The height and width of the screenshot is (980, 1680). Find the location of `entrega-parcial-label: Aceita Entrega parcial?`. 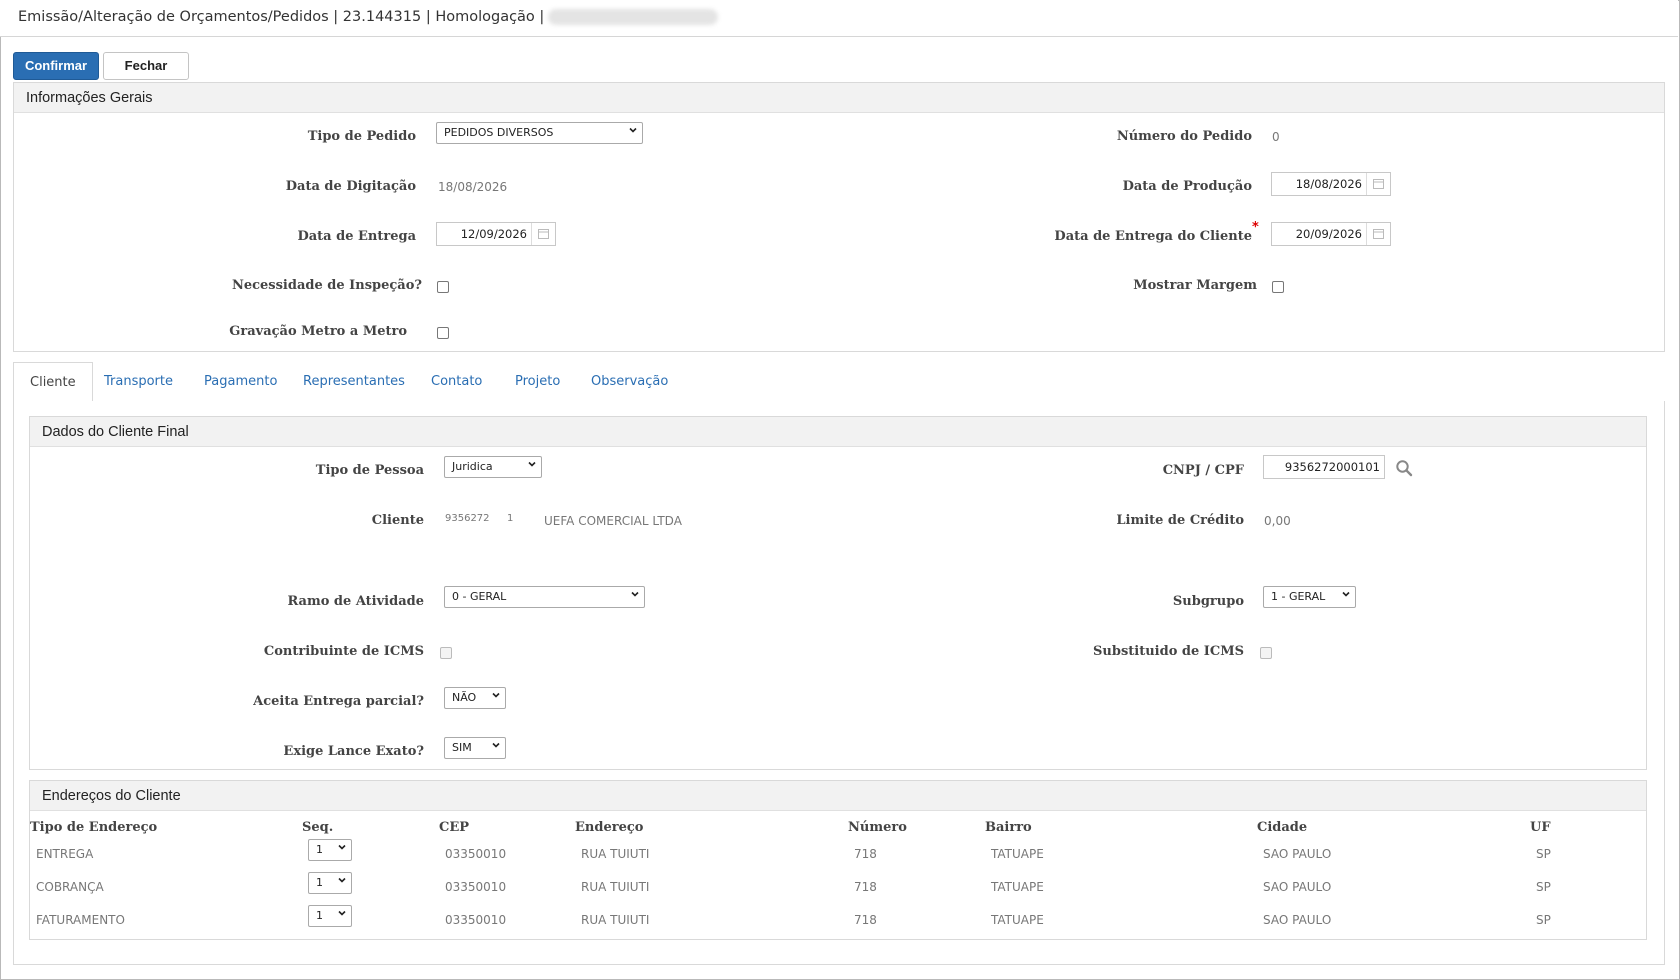

entrega-parcial-label: Aceita Entrega parcial? is located at coordinates (338, 701).